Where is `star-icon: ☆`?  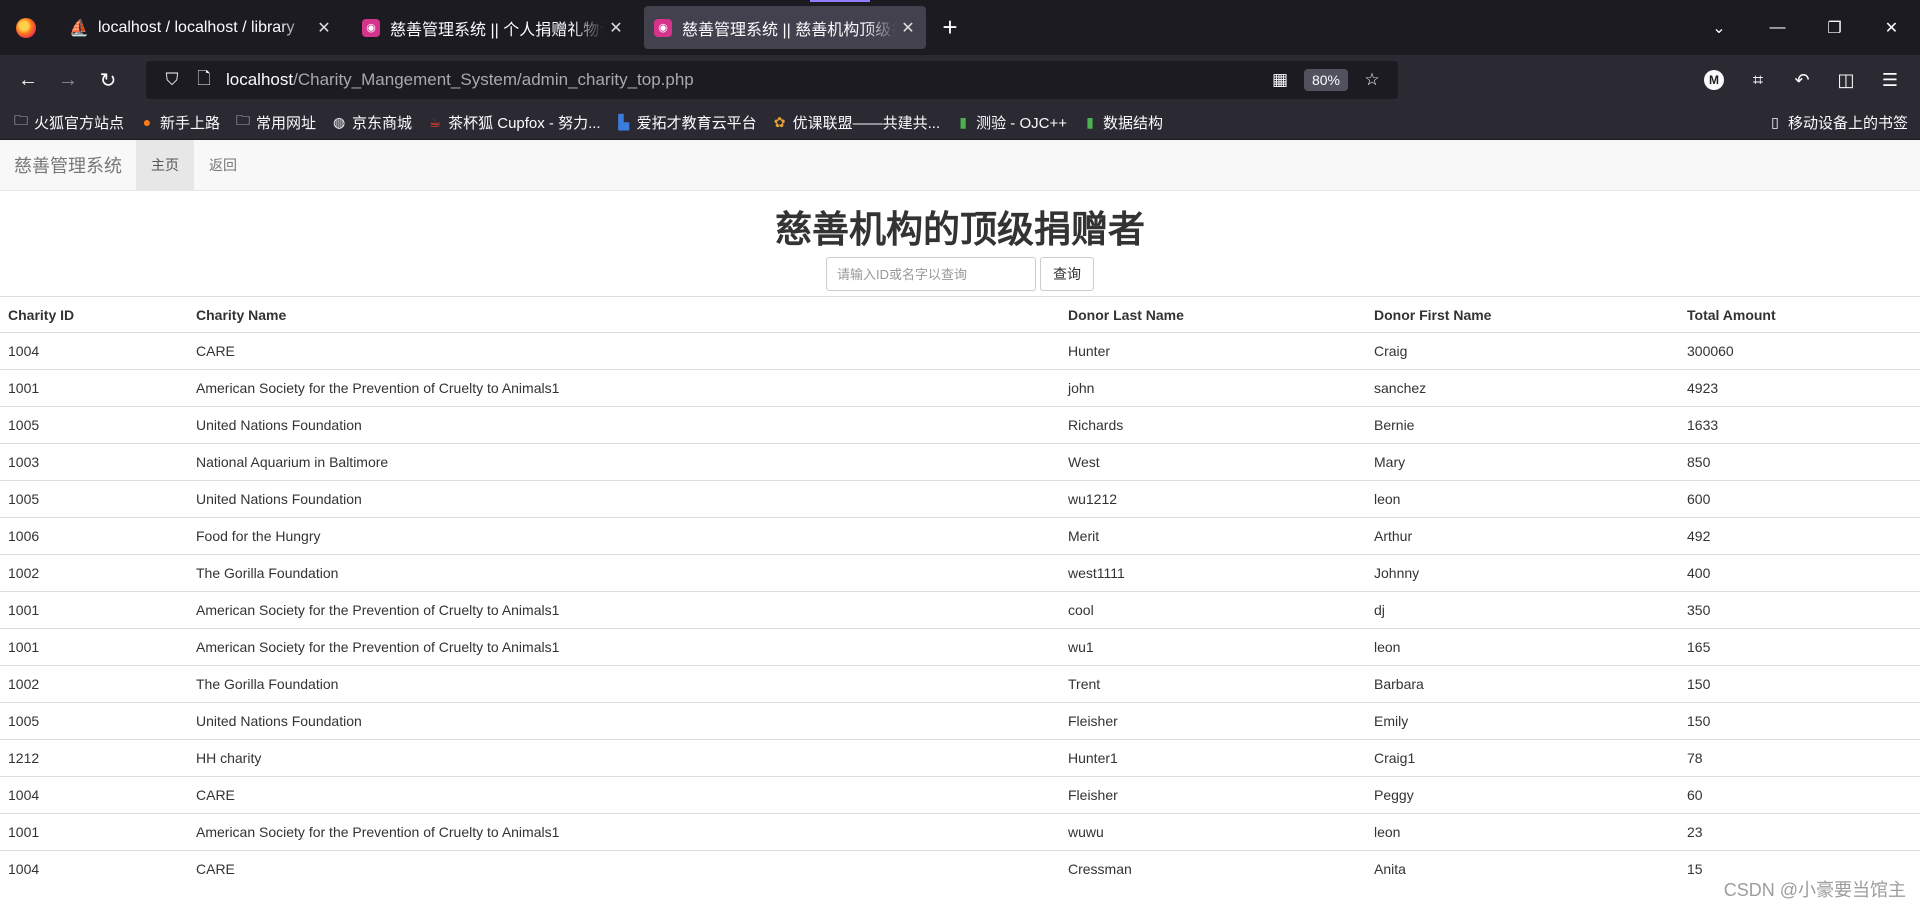
star-icon: ☆ is located at coordinates (1372, 80).